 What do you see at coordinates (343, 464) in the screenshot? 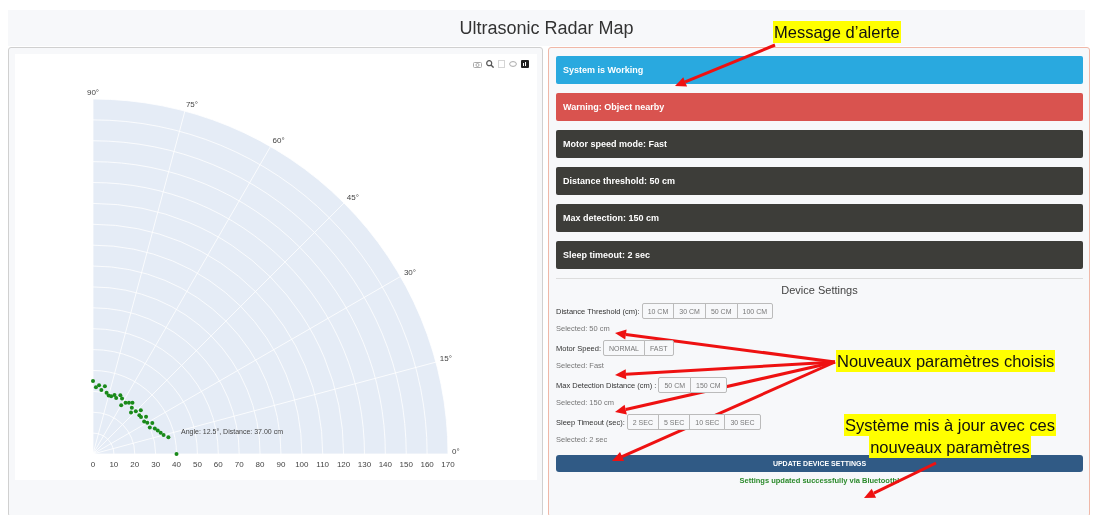
I see `tick-label: 120` at bounding box center [343, 464].